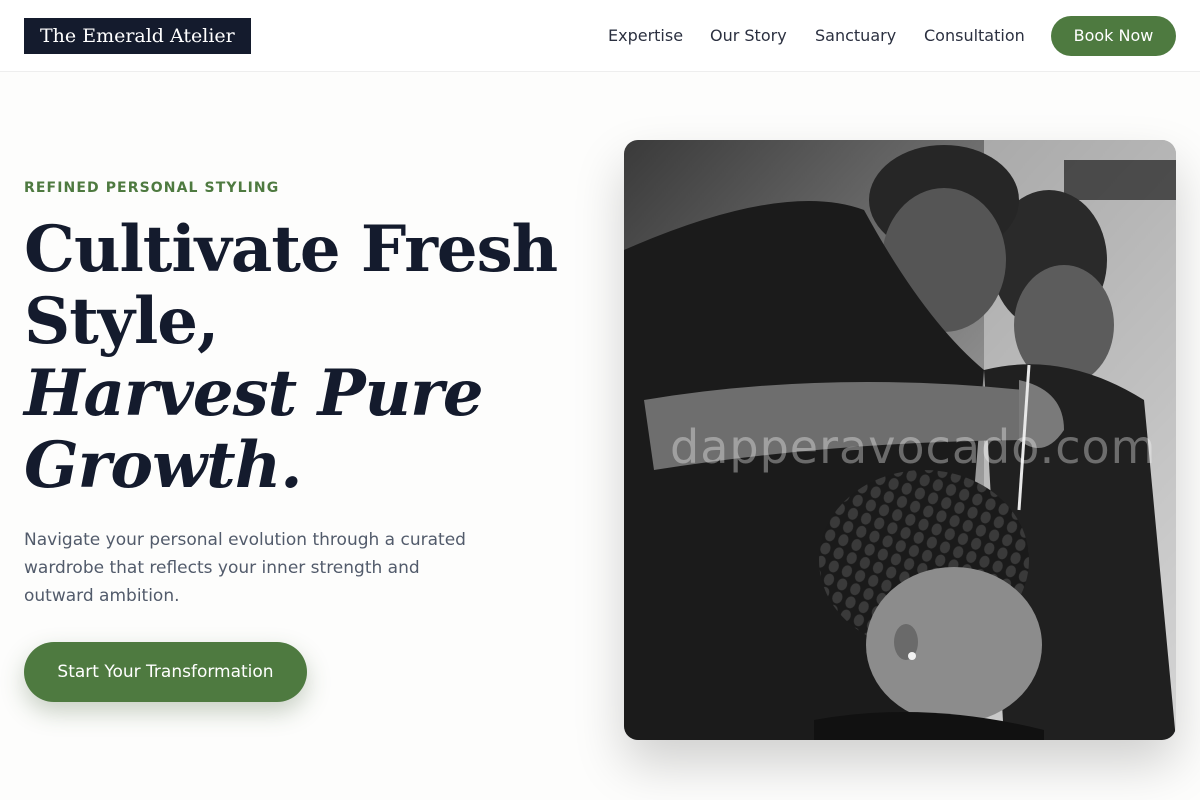 The width and height of the screenshot is (1200, 800). I want to click on headline-line-4: Growth., so click(163, 465).